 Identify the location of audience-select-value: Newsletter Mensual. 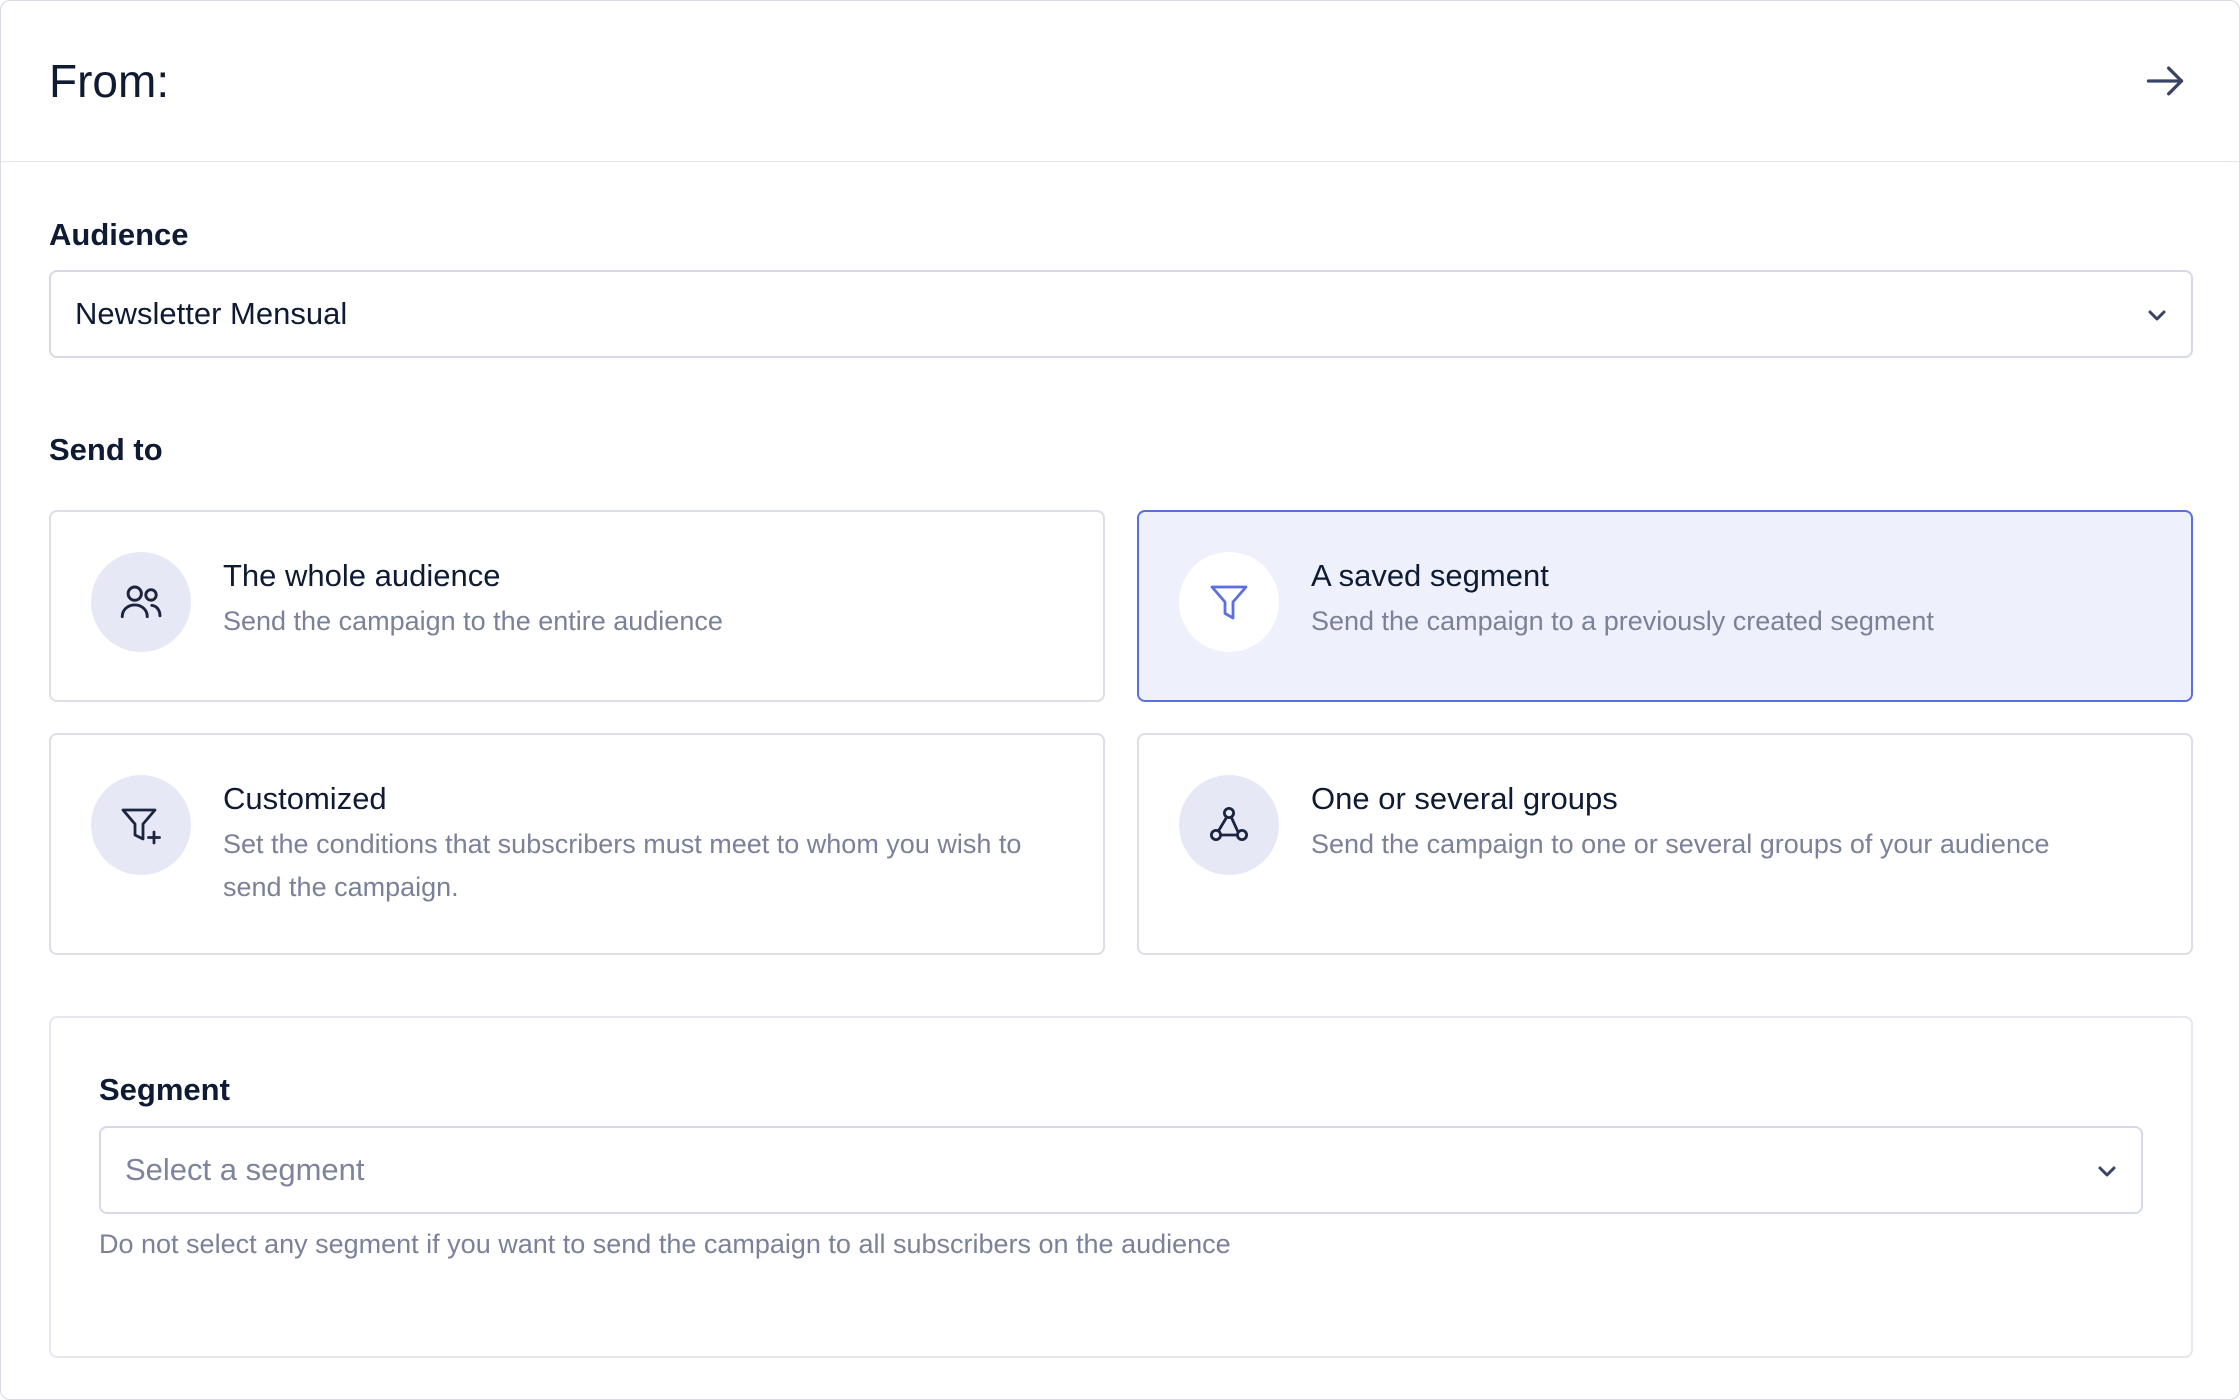
(211, 313).